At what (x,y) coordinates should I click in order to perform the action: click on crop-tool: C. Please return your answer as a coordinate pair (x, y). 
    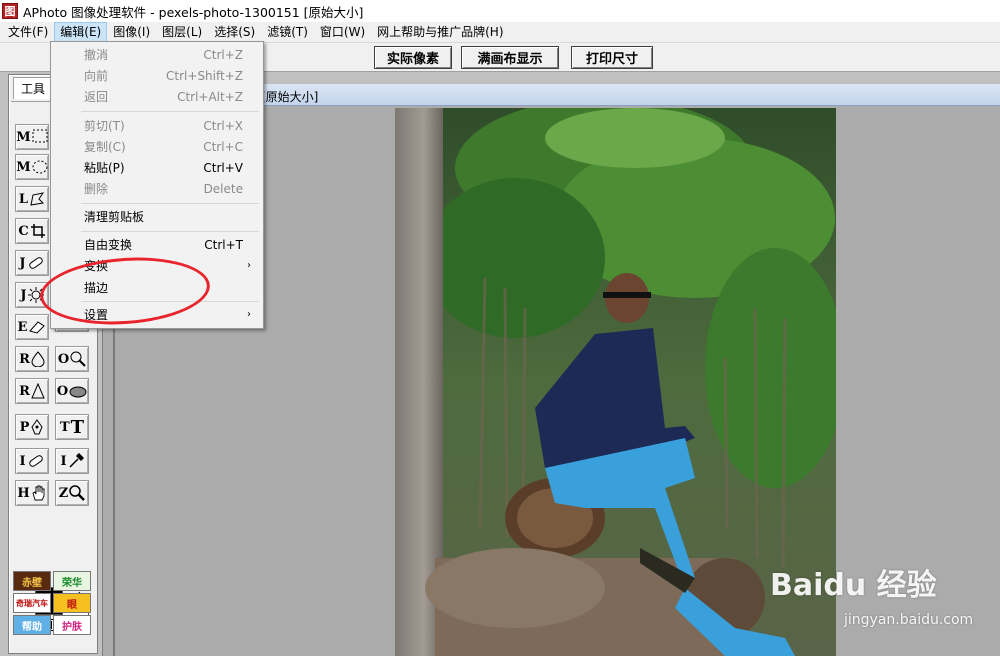
    Looking at the image, I should click on (32, 231).